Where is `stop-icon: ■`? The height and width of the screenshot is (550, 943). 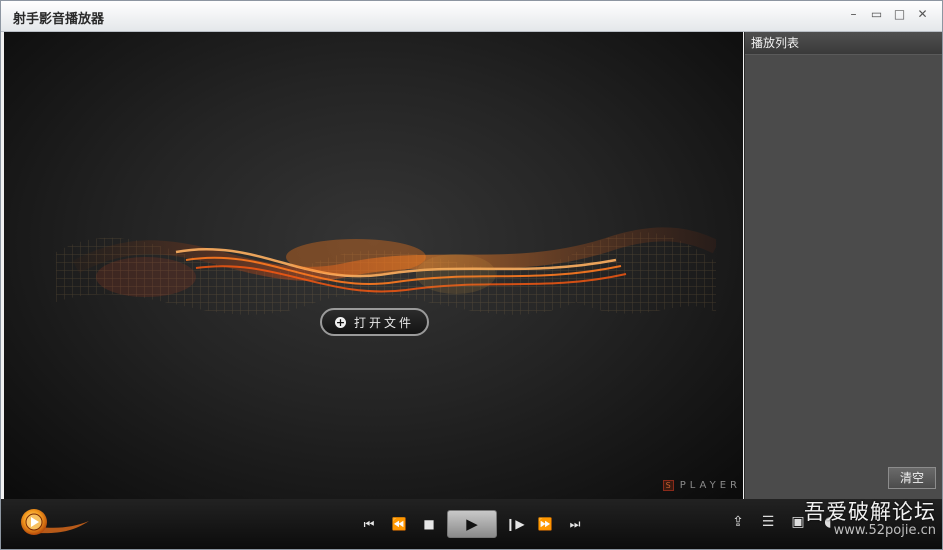
stop-icon: ■ is located at coordinates (429, 524).